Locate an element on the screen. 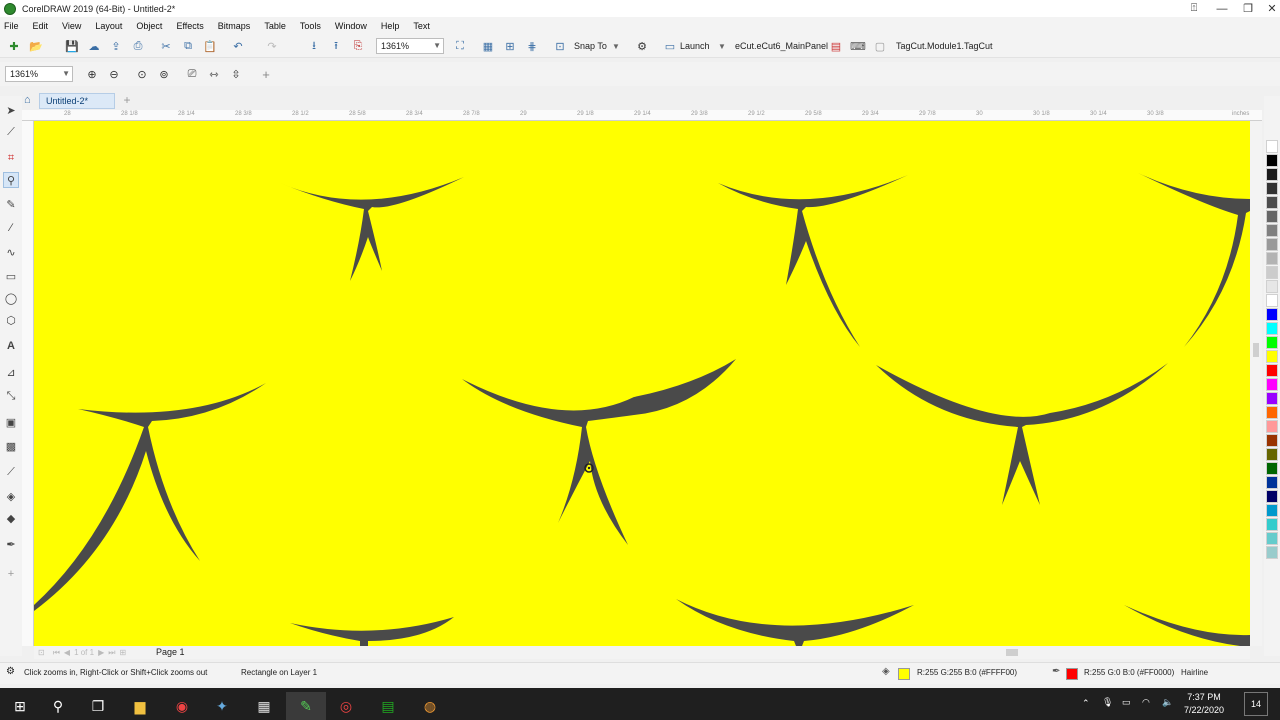 This screenshot has height=720, width=1280. redo-icon: ↷ is located at coordinates (272, 46).